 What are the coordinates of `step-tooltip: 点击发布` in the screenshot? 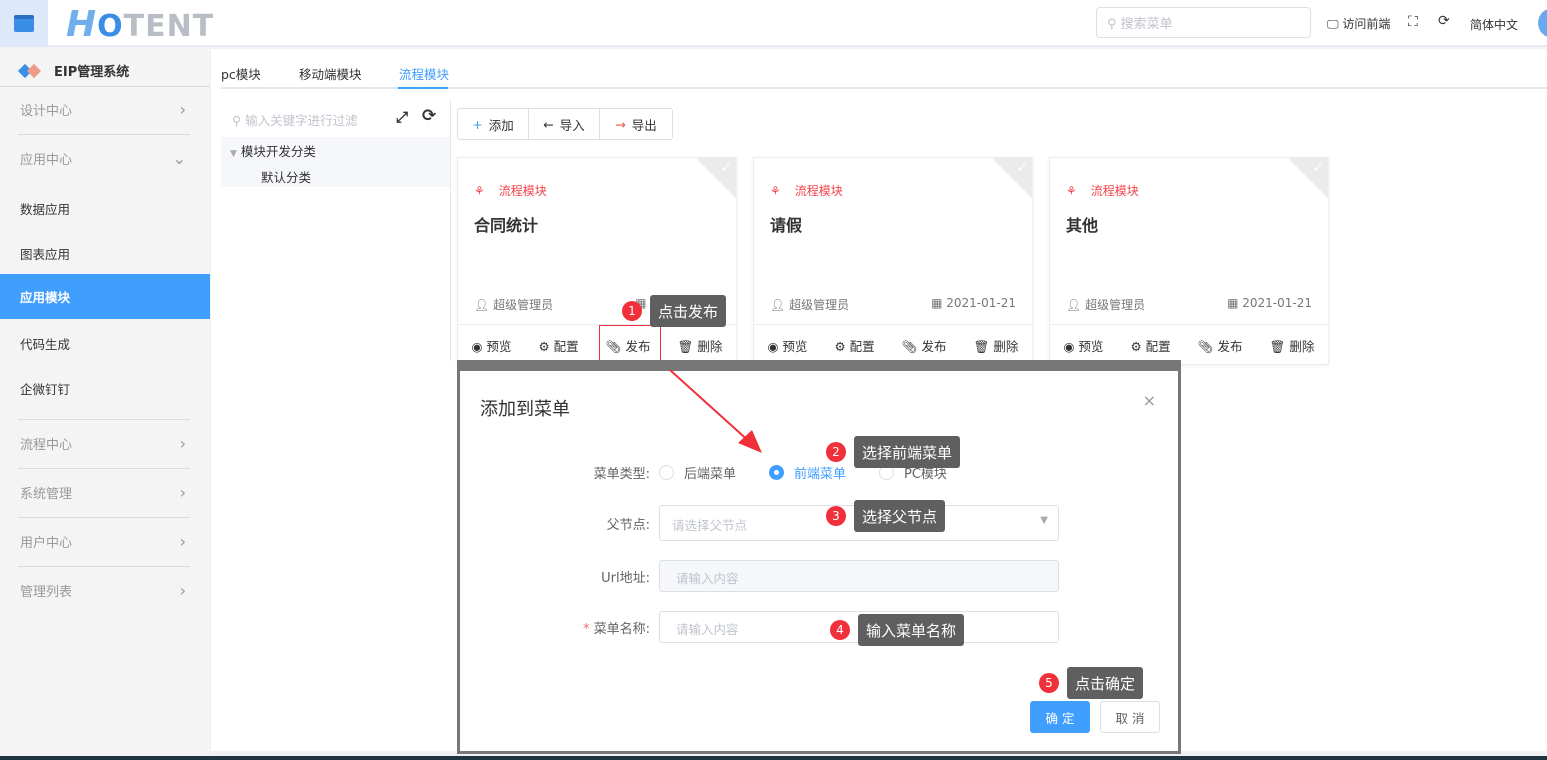 It's located at (688, 311).